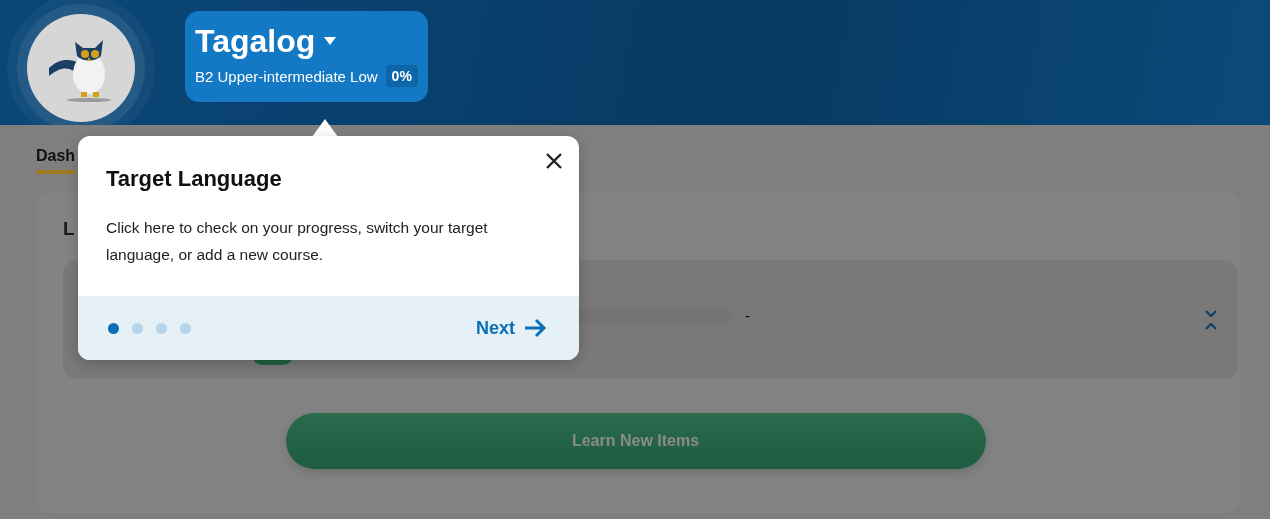 The image size is (1270, 519). What do you see at coordinates (535, 328) in the screenshot?
I see `arrow-icon` at bounding box center [535, 328].